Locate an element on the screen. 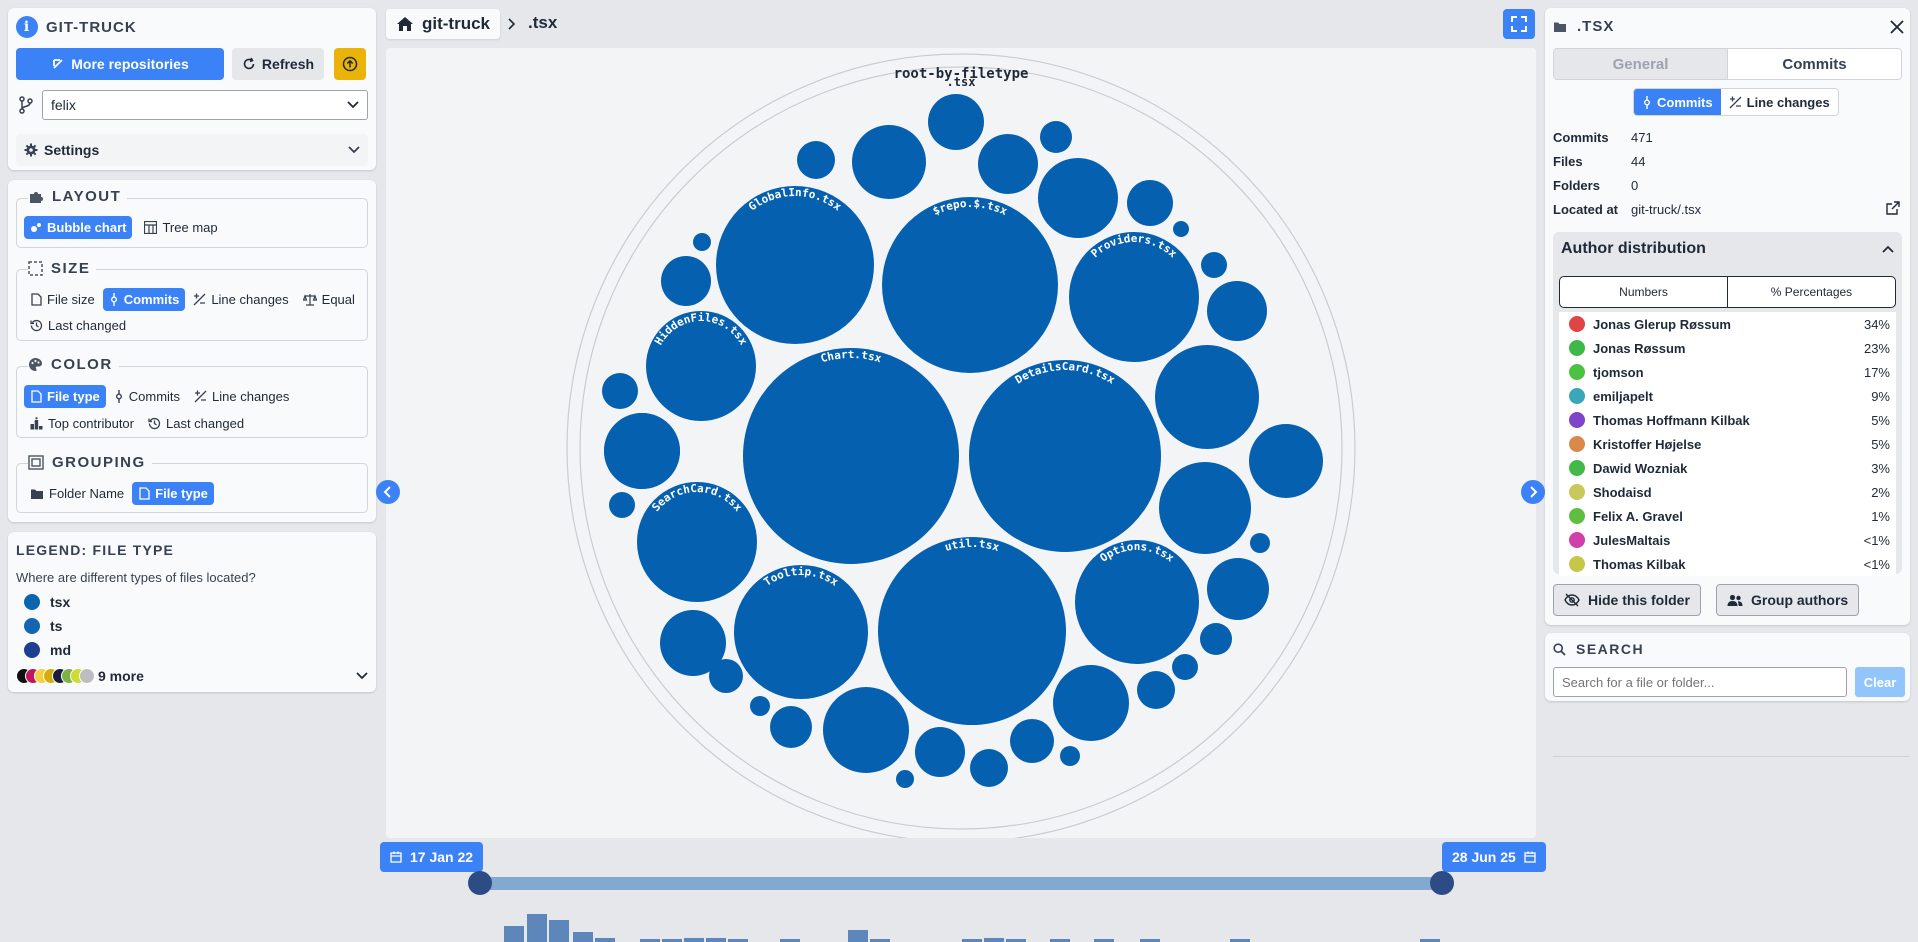  chevron-down-icon is located at coordinates (353, 105).